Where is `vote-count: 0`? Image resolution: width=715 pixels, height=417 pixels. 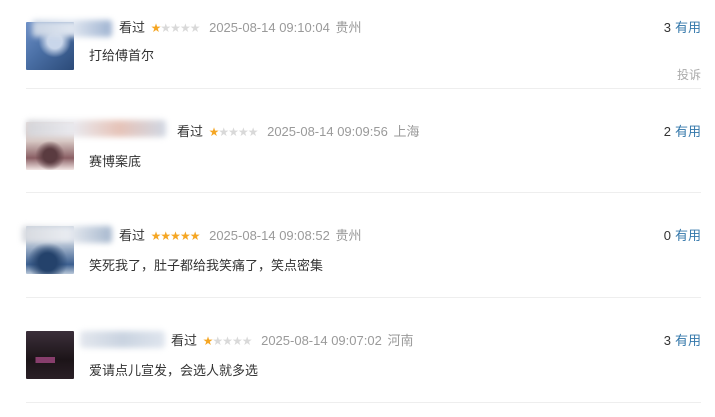 vote-count: 0 is located at coordinates (667, 235).